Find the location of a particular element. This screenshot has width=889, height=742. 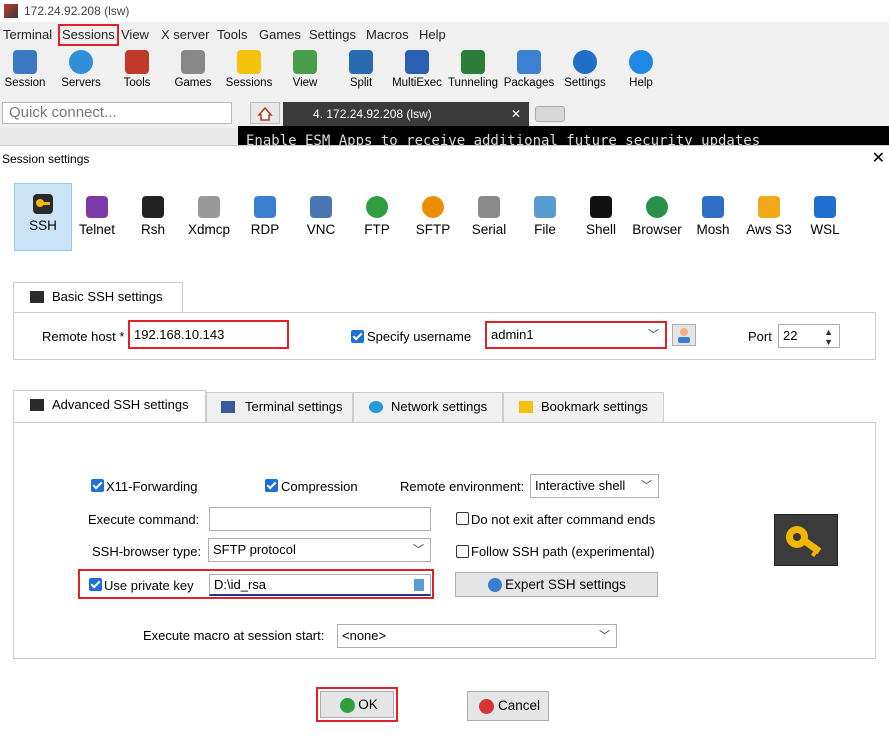

user-credentials-button is located at coordinates (684, 335).